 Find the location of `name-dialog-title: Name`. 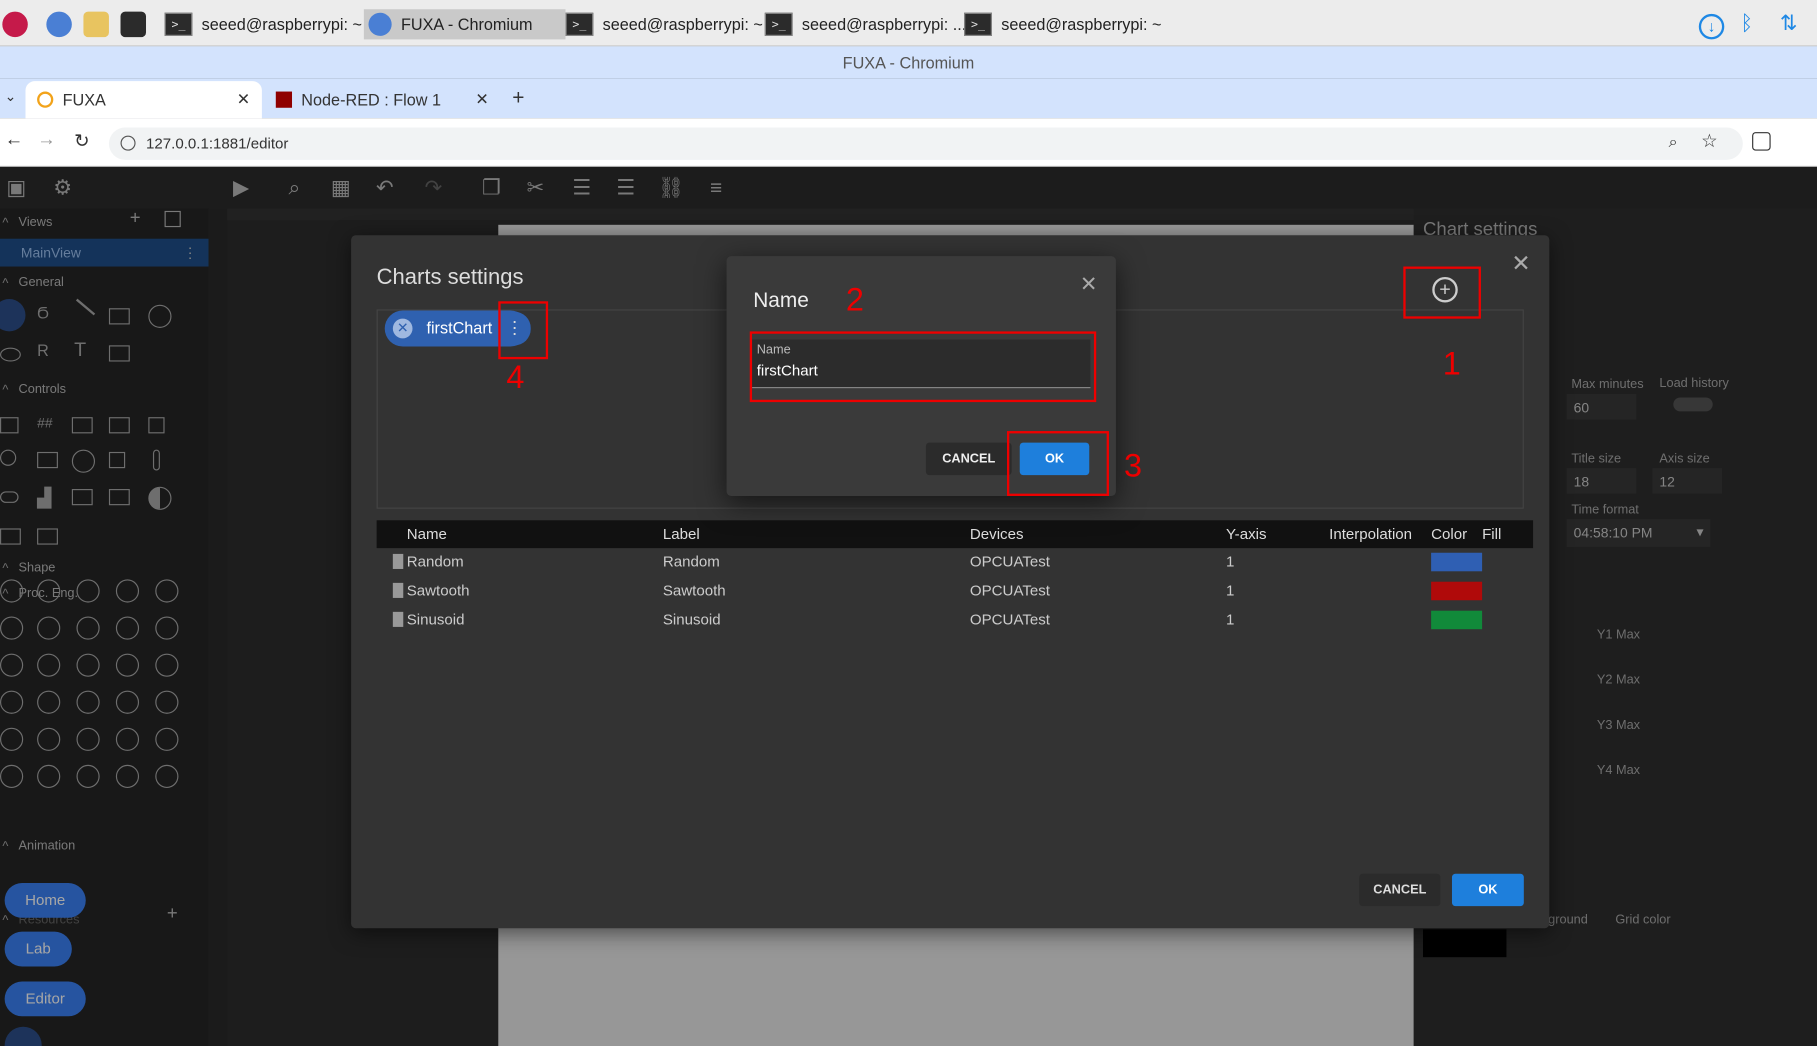

name-dialog-title: Name is located at coordinates (781, 300).